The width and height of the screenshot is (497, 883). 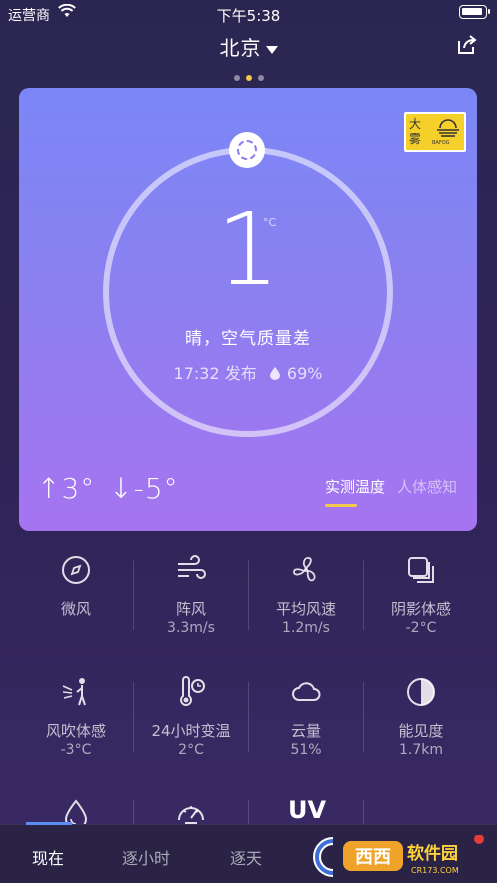 I want to click on metric-label: 能见度, so click(x=421, y=731).